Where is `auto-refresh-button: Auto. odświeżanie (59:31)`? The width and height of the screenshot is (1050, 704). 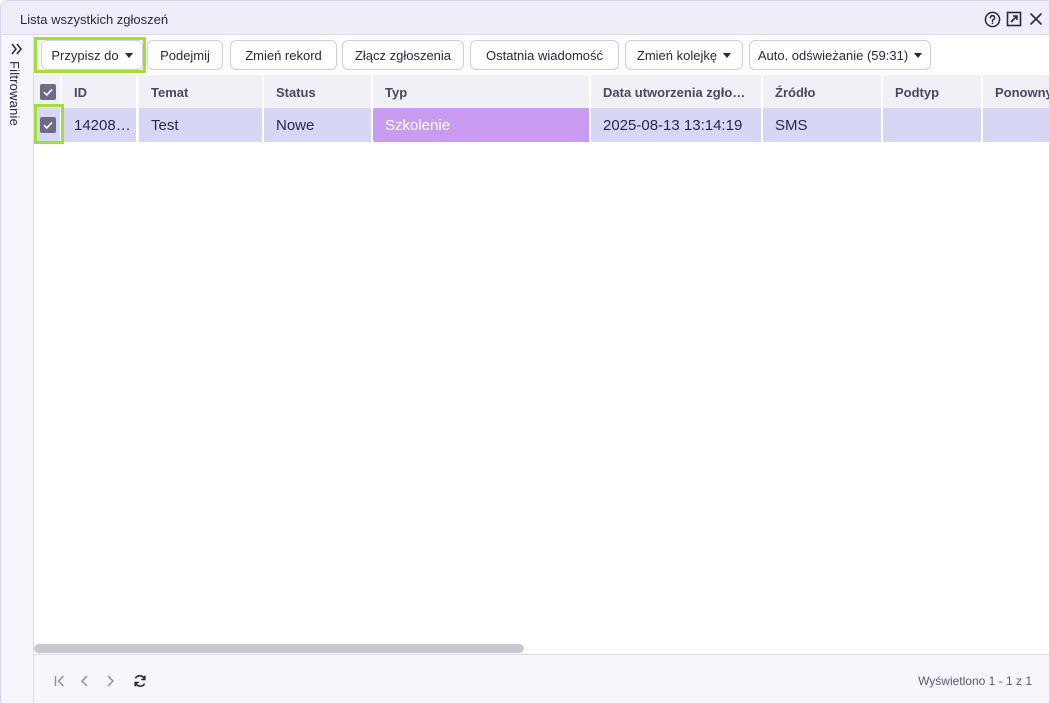
auto-refresh-button: Auto. odświeżanie (59:31) is located at coordinates (840, 55).